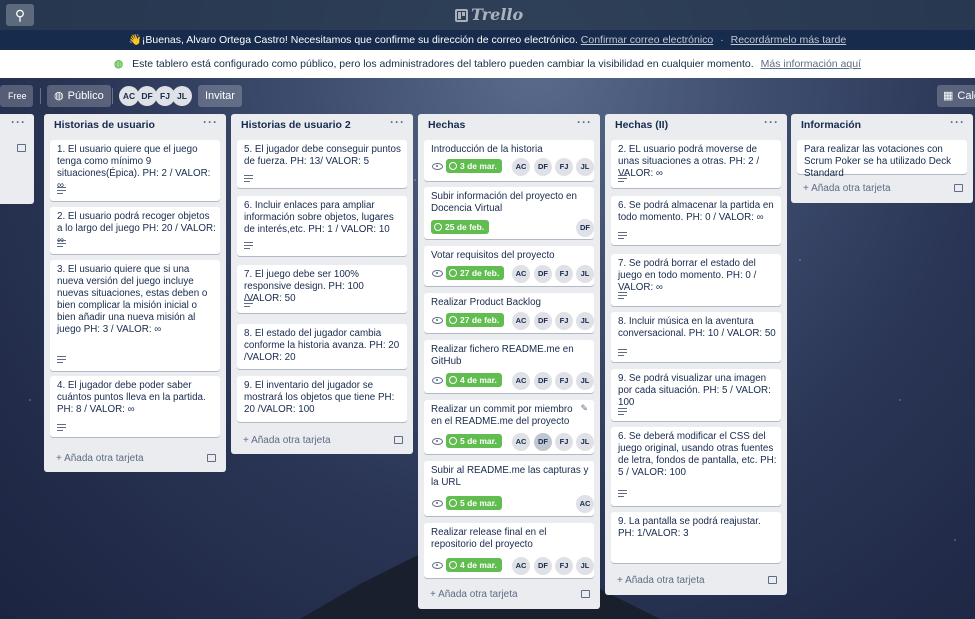 The height and width of the screenshot is (619, 975). I want to click on list-header: Hechas ···, so click(509, 125).